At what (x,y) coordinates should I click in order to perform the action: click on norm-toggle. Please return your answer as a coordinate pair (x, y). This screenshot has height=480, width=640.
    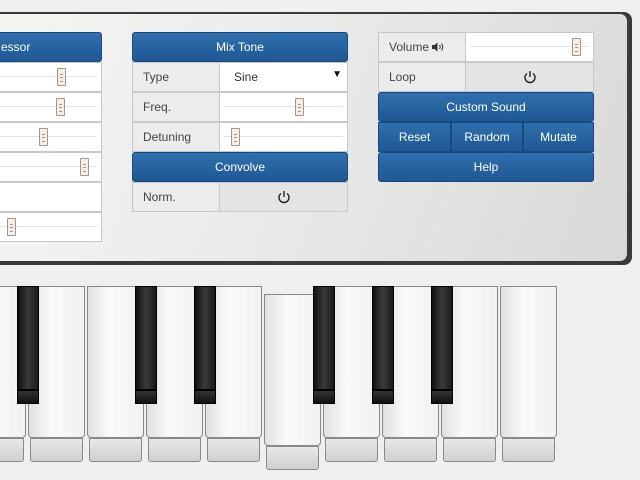
    Looking at the image, I should click on (283, 197).